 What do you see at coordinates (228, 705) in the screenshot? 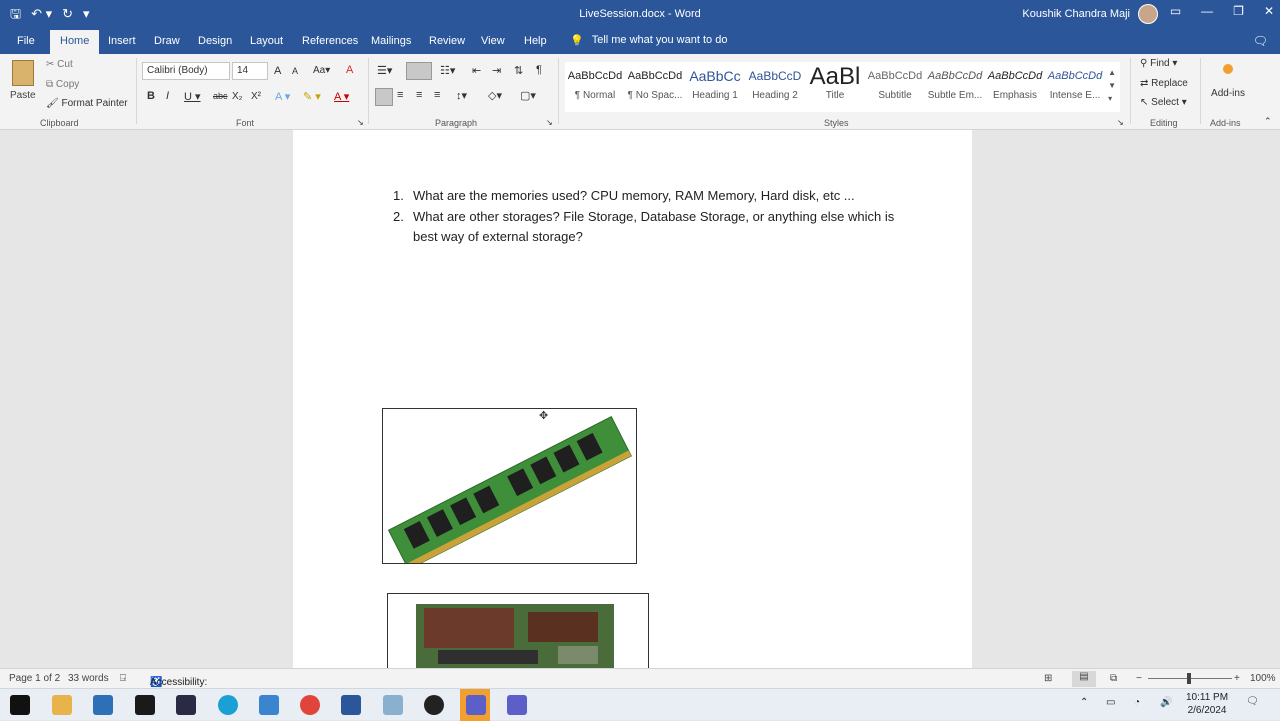
I see `edge-icon` at bounding box center [228, 705].